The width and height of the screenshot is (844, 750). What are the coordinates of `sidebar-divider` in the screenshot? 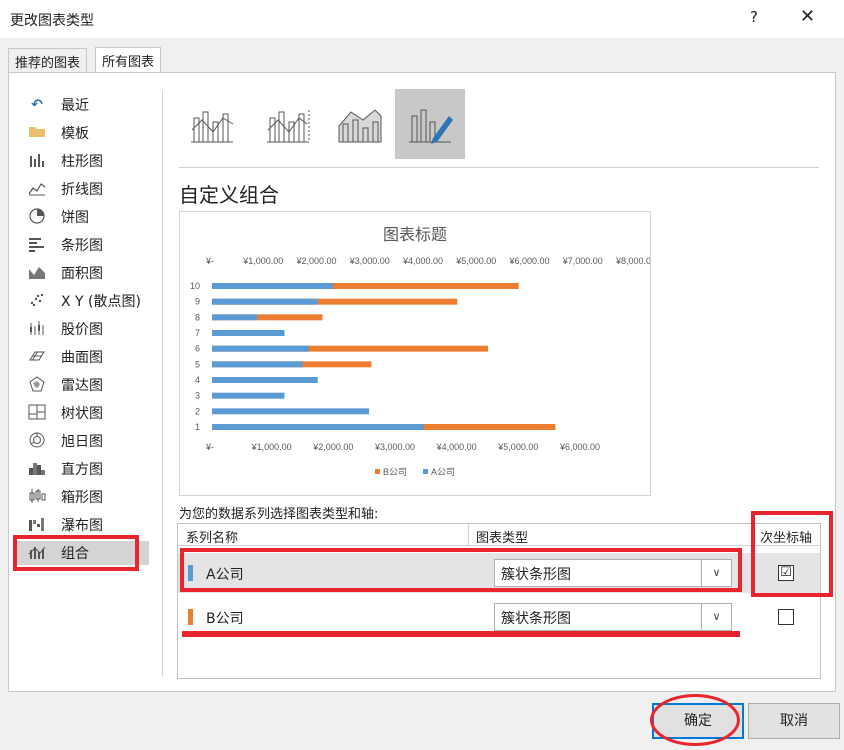 It's located at (162, 383).